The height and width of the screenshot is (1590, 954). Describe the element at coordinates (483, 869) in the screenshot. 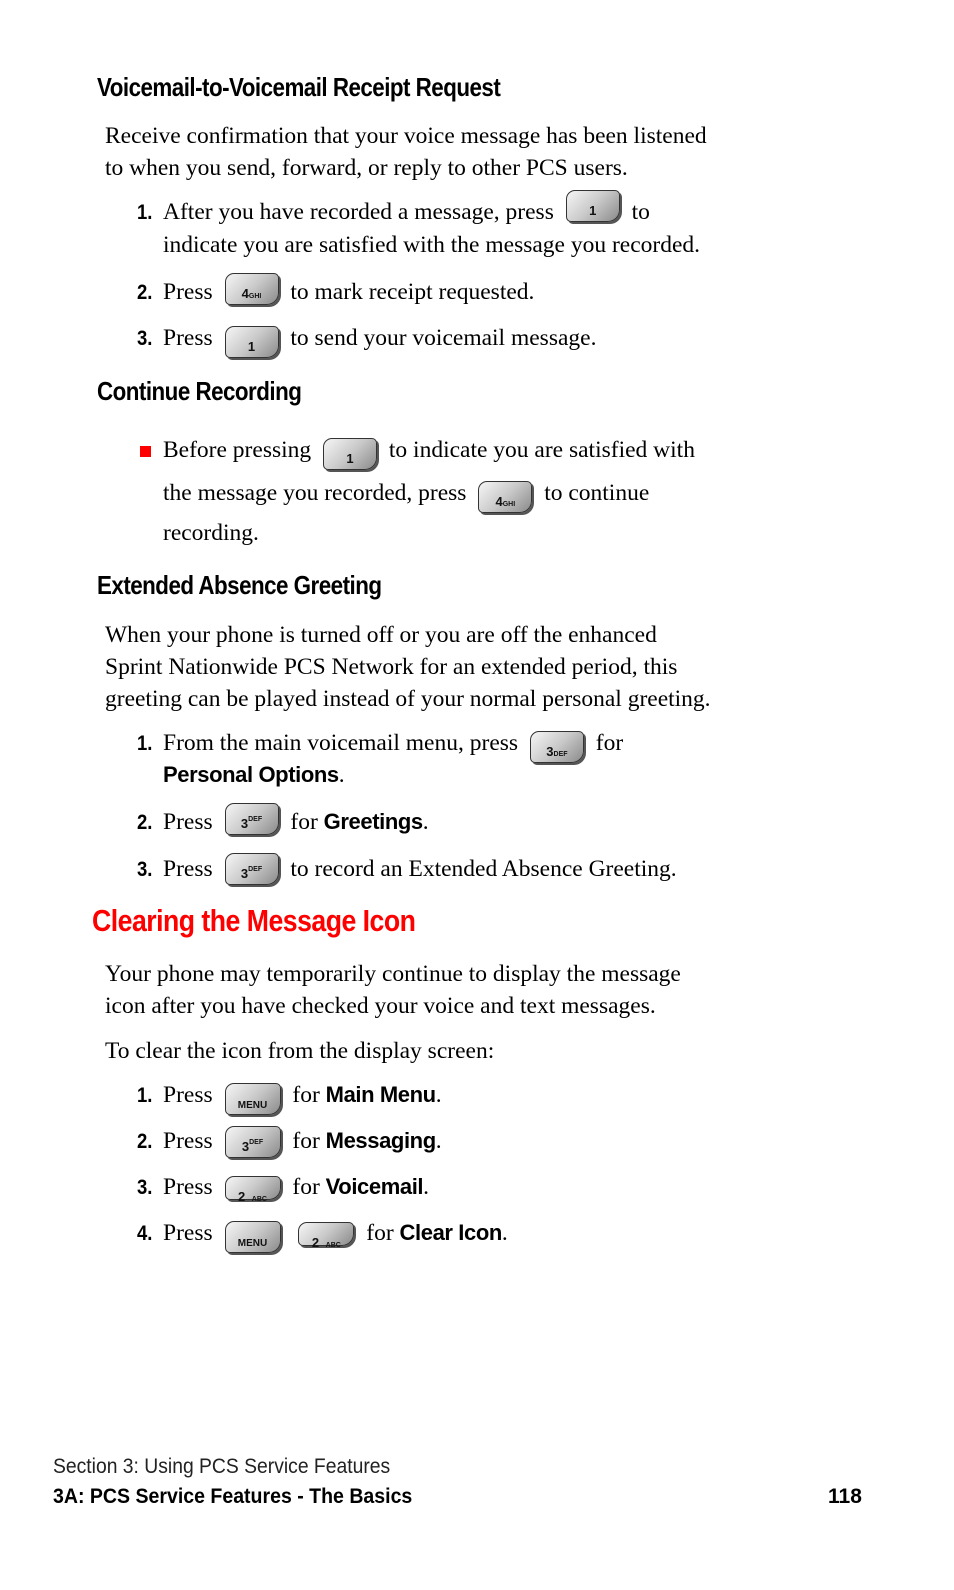

I see `step-text: to record an Extended Absence Greeting.` at that location.